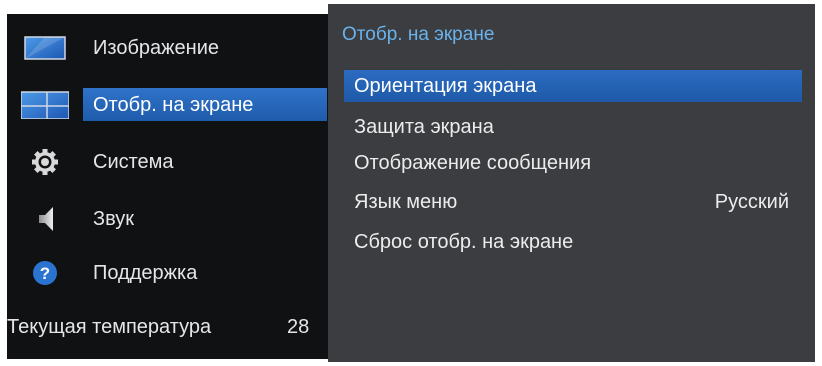 The width and height of the screenshot is (822, 366). What do you see at coordinates (573, 127) in the screenshot?
I see `submenu-item-screen-protection: Защита экрана` at bounding box center [573, 127].